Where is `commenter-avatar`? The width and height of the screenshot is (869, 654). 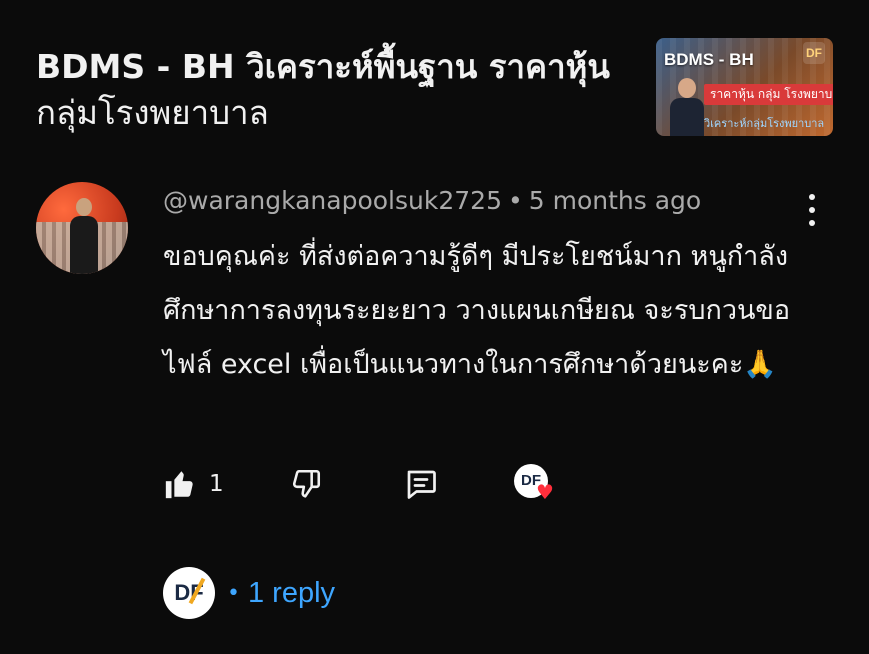 commenter-avatar is located at coordinates (82, 228).